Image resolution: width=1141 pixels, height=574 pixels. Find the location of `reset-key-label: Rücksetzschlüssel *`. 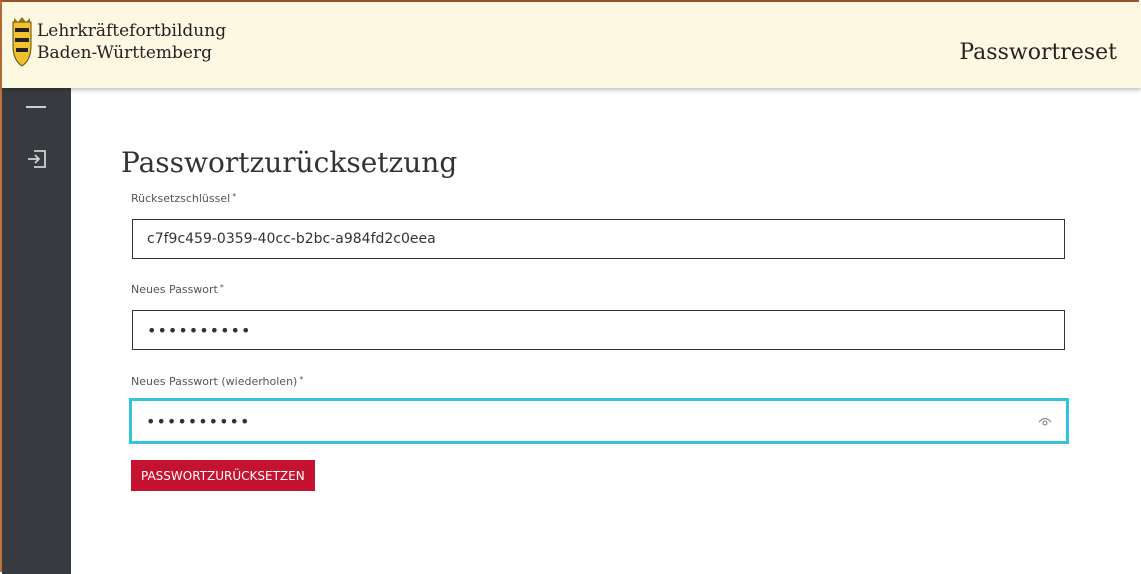

reset-key-label: Rücksetzschlüssel * is located at coordinates (184, 198).